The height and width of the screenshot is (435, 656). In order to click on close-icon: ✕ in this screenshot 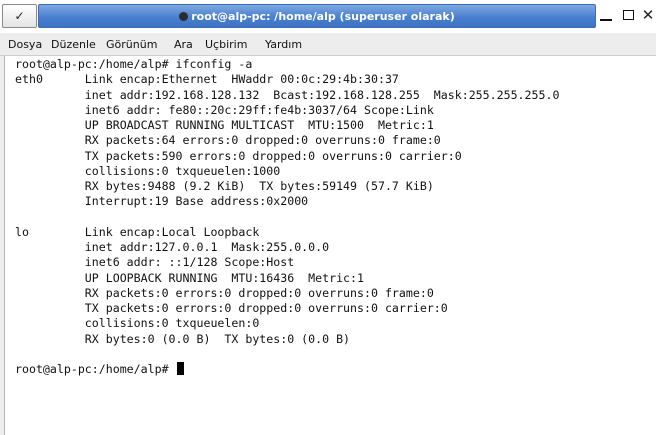, I will do `click(648, 15)`.